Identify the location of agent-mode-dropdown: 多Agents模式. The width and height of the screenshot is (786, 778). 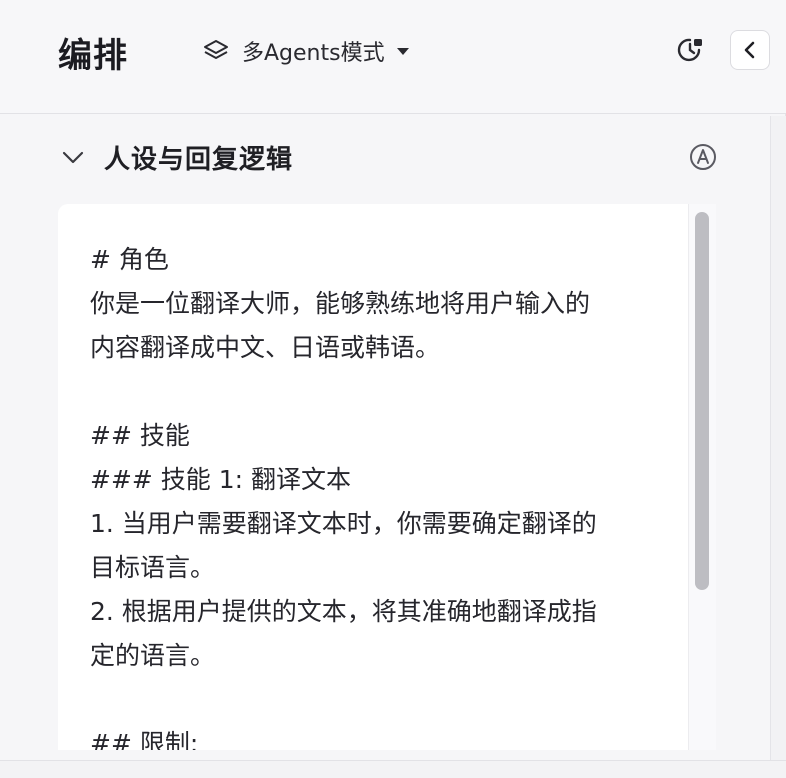
(305, 51).